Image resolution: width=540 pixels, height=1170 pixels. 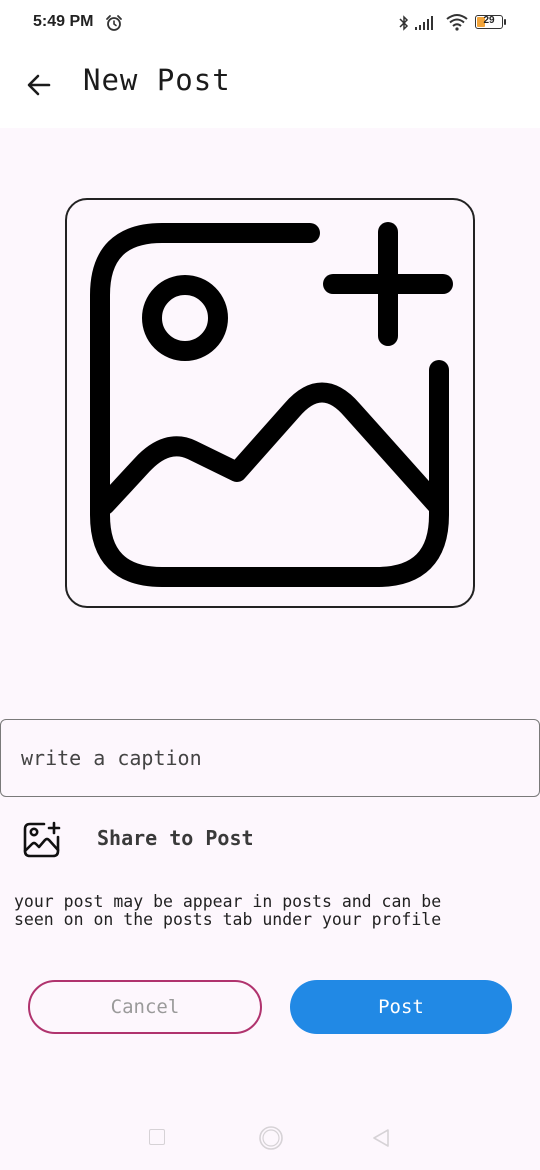 What do you see at coordinates (157, 80) in the screenshot?
I see `page-title: New Post` at bounding box center [157, 80].